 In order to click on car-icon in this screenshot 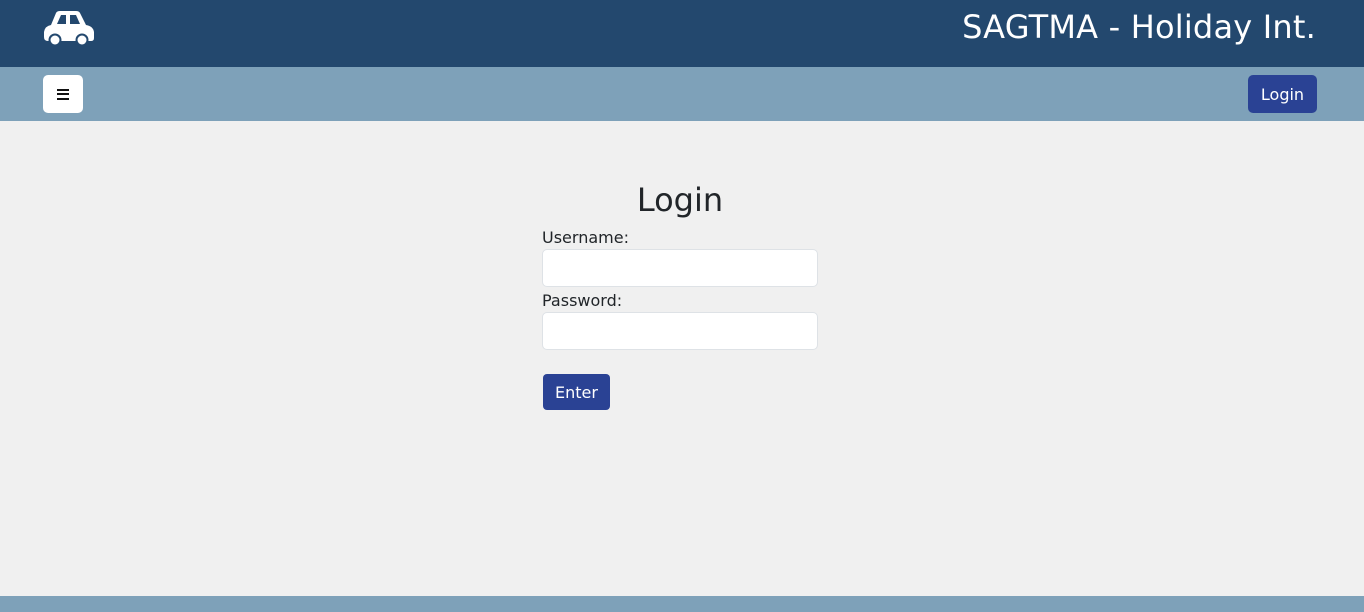, I will do `click(69, 28)`.